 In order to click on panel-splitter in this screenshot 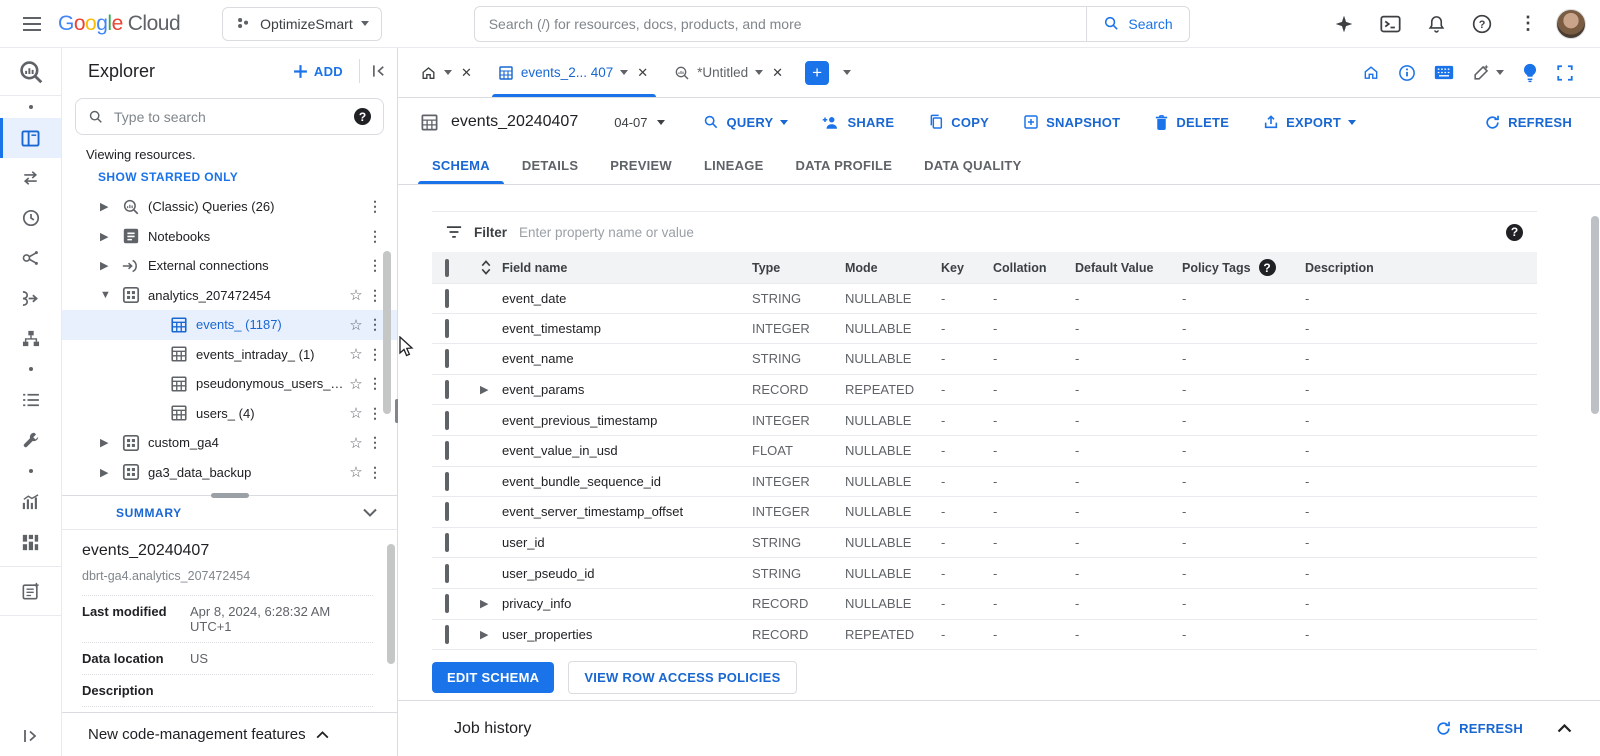, I will do `click(229, 495)`.